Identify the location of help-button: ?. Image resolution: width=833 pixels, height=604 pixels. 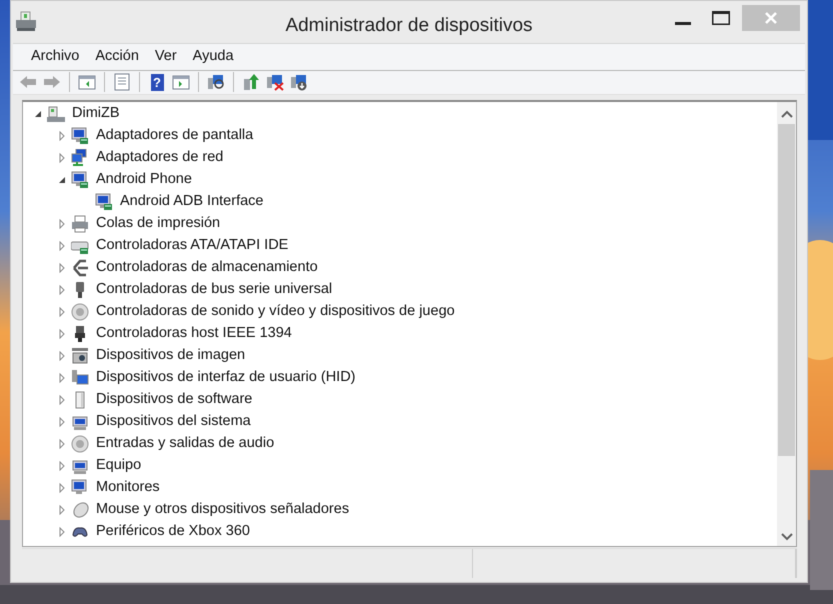
(157, 82).